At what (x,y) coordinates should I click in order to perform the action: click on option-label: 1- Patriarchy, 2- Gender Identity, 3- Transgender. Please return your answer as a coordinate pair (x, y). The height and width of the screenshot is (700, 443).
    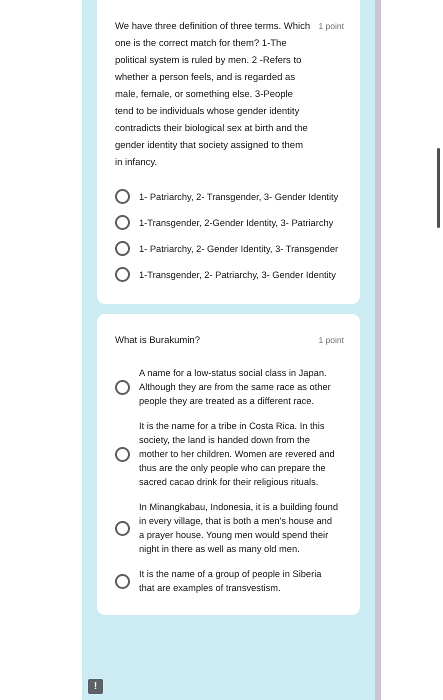
    Looking at the image, I should click on (239, 249).